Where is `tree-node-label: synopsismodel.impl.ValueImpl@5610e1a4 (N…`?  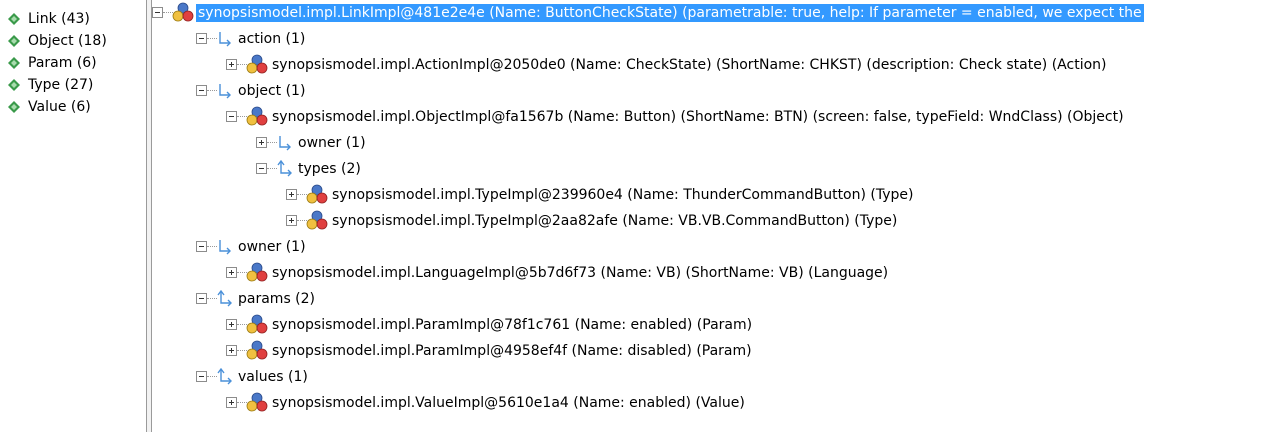 tree-node-label: synopsismodel.impl.ValueImpl@5610e1a4 (N… is located at coordinates (508, 403).